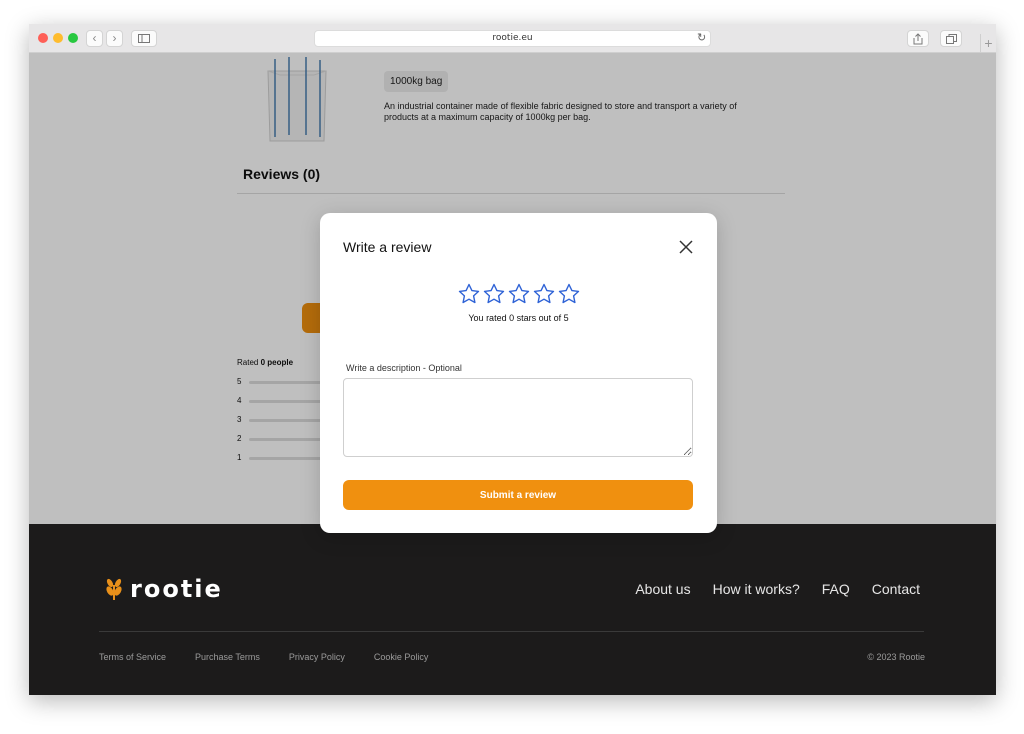 This screenshot has width=1024, height=734. Describe the element at coordinates (511, 631) in the screenshot. I see `footer-divider` at that location.